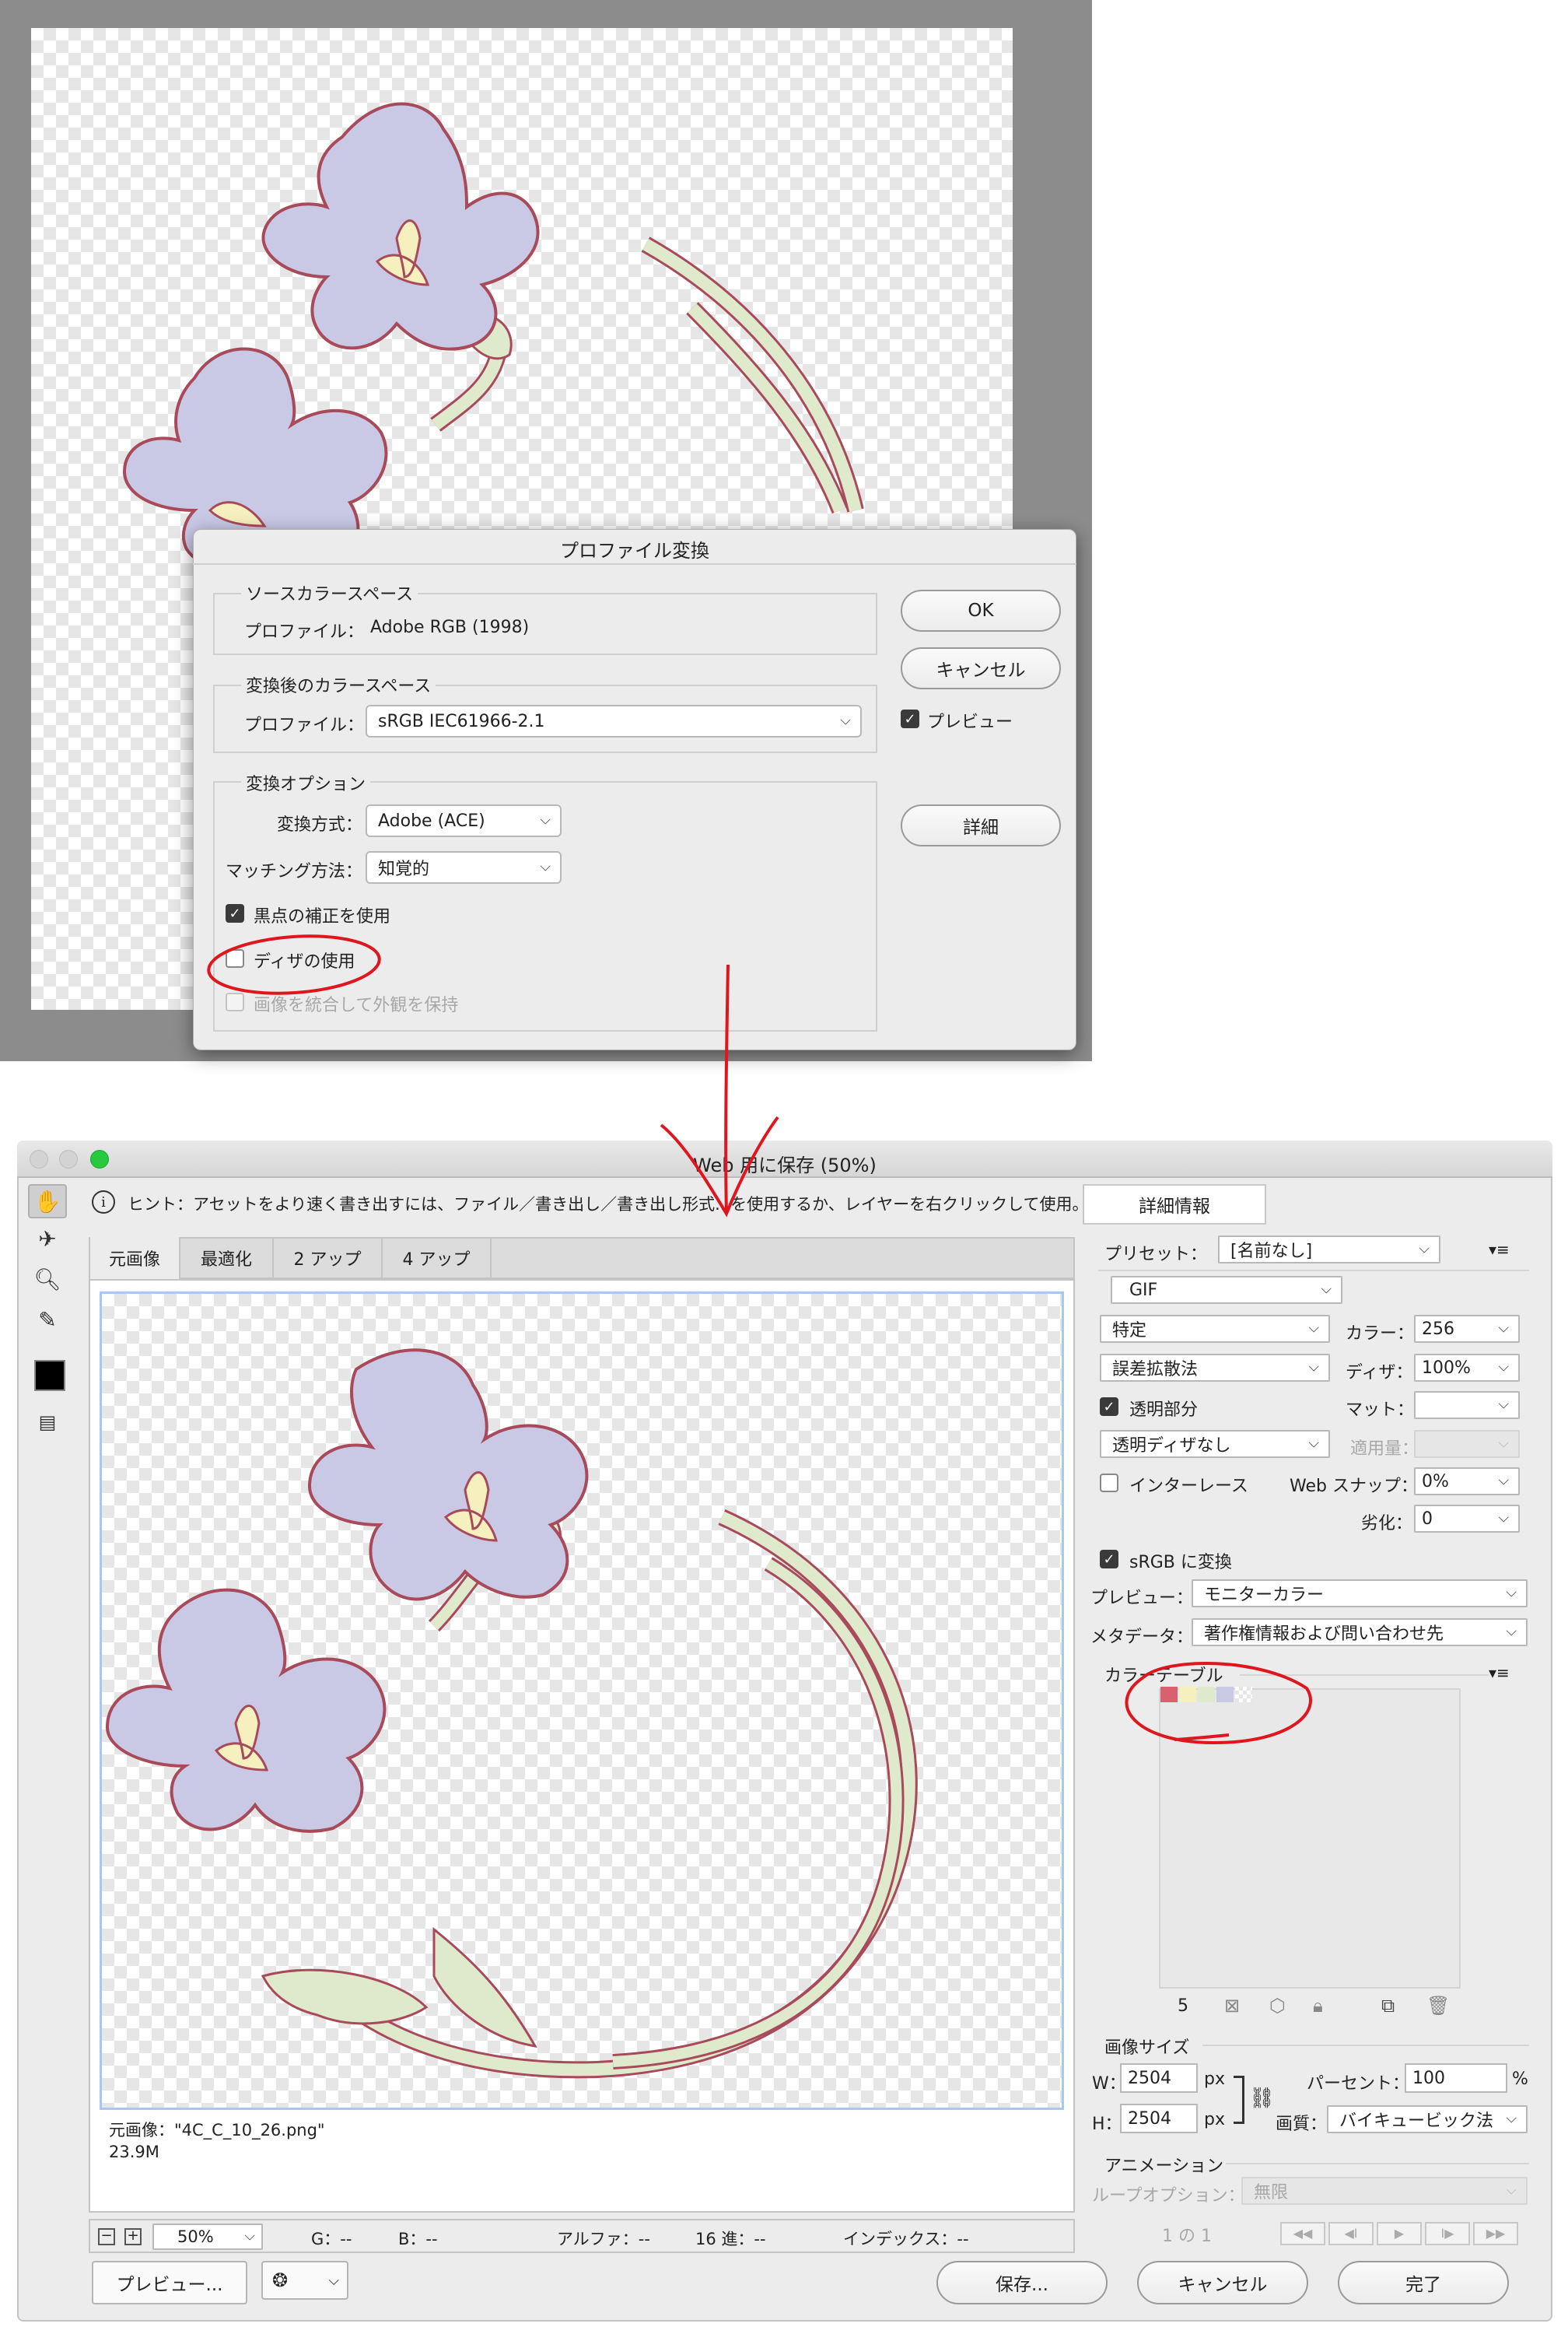 This screenshot has height=2334, width=1568. I want to click on annotation-circle-colortable, so click(1219, 1703).